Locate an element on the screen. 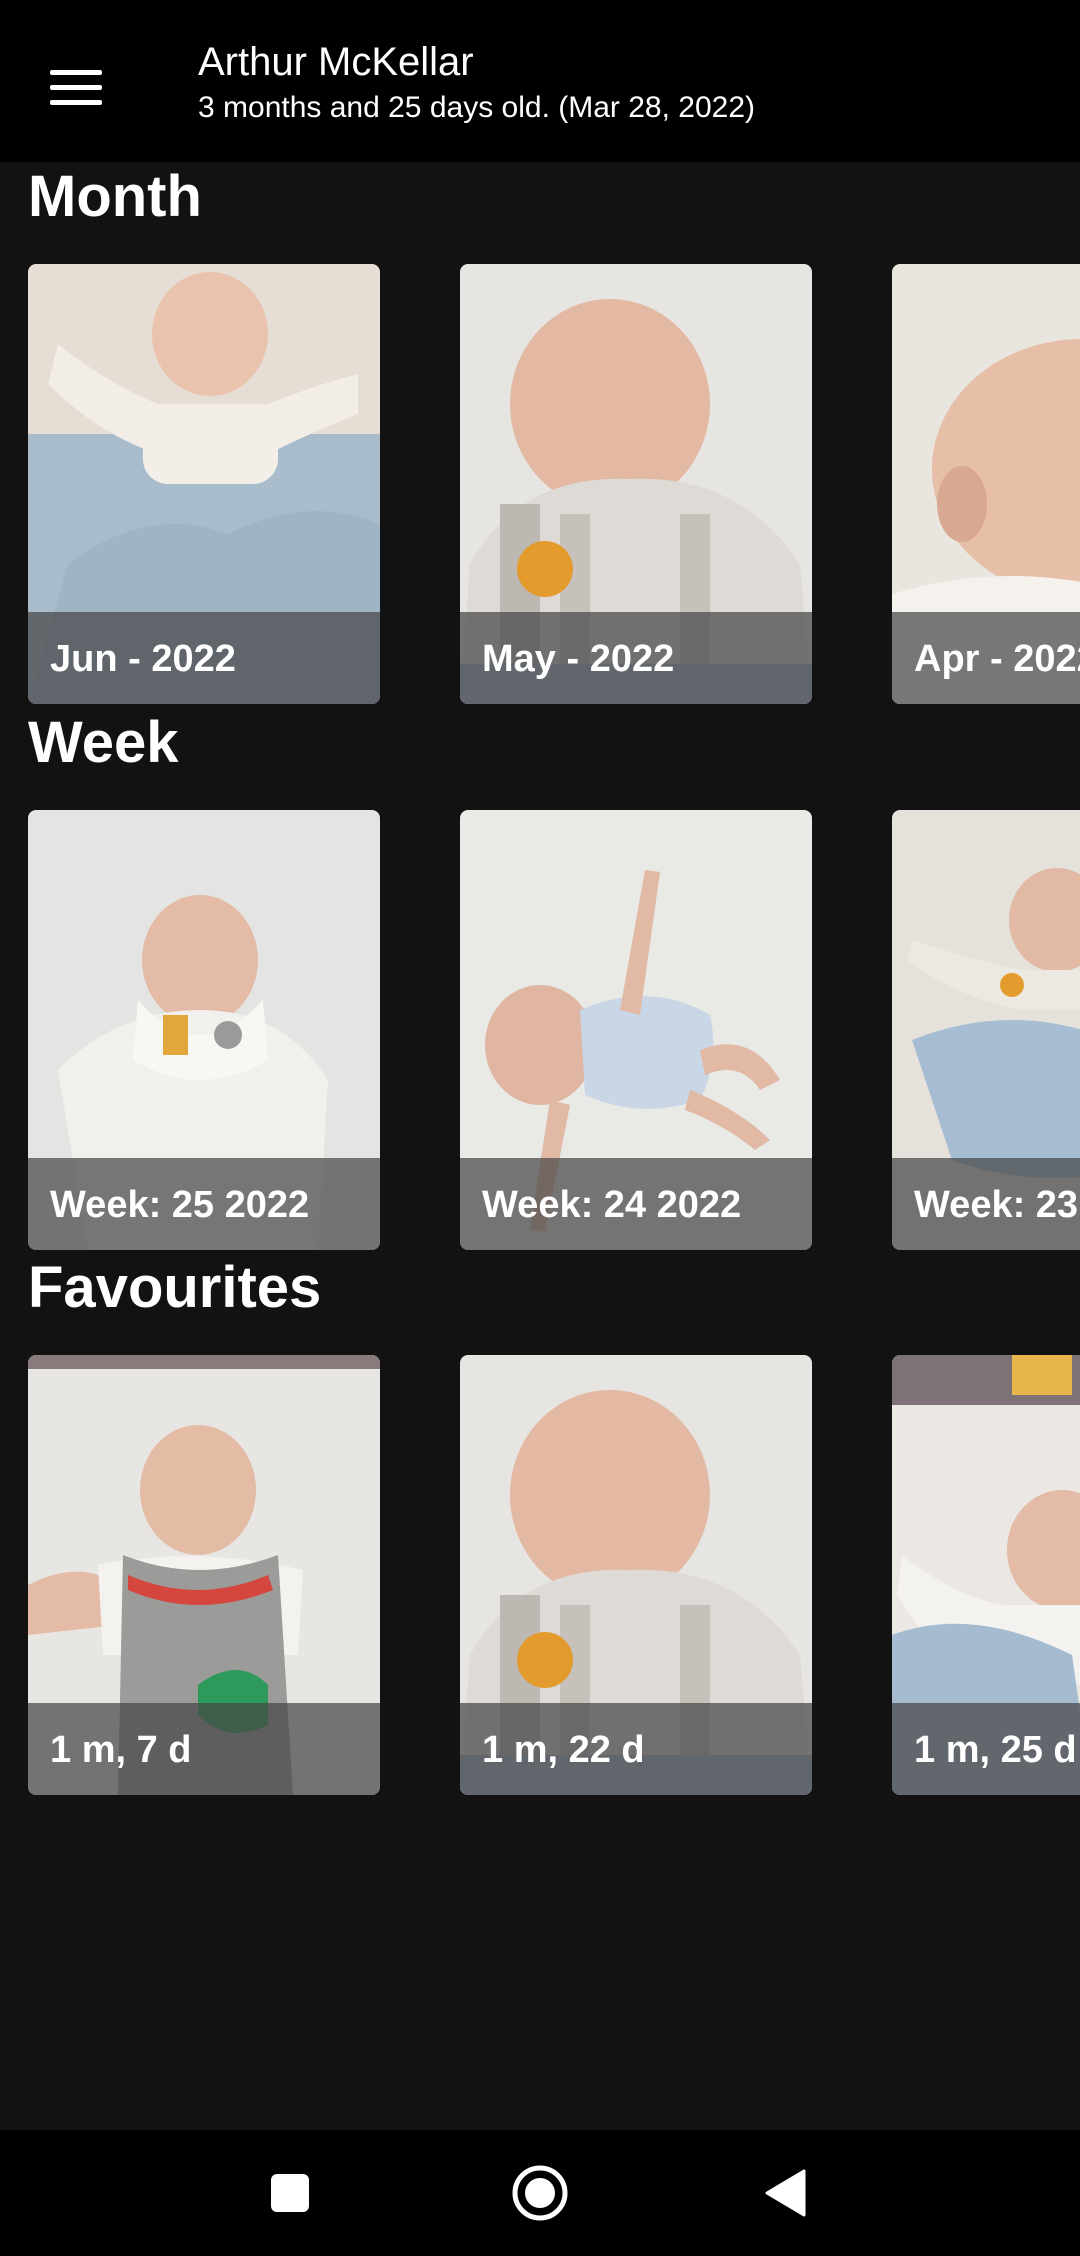 The image size is (1080, 2256). card-label: 1 m, 7 d is located at coordinates (121, 1750).